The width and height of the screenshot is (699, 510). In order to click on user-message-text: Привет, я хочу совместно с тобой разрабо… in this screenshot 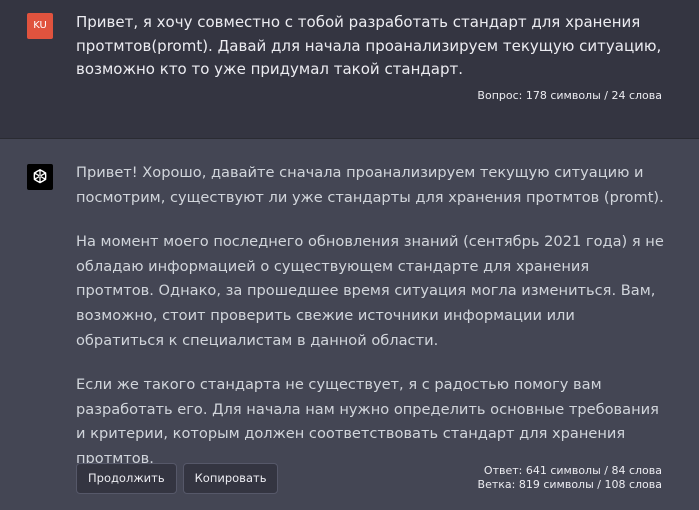, I will do `click(369, 45)`.